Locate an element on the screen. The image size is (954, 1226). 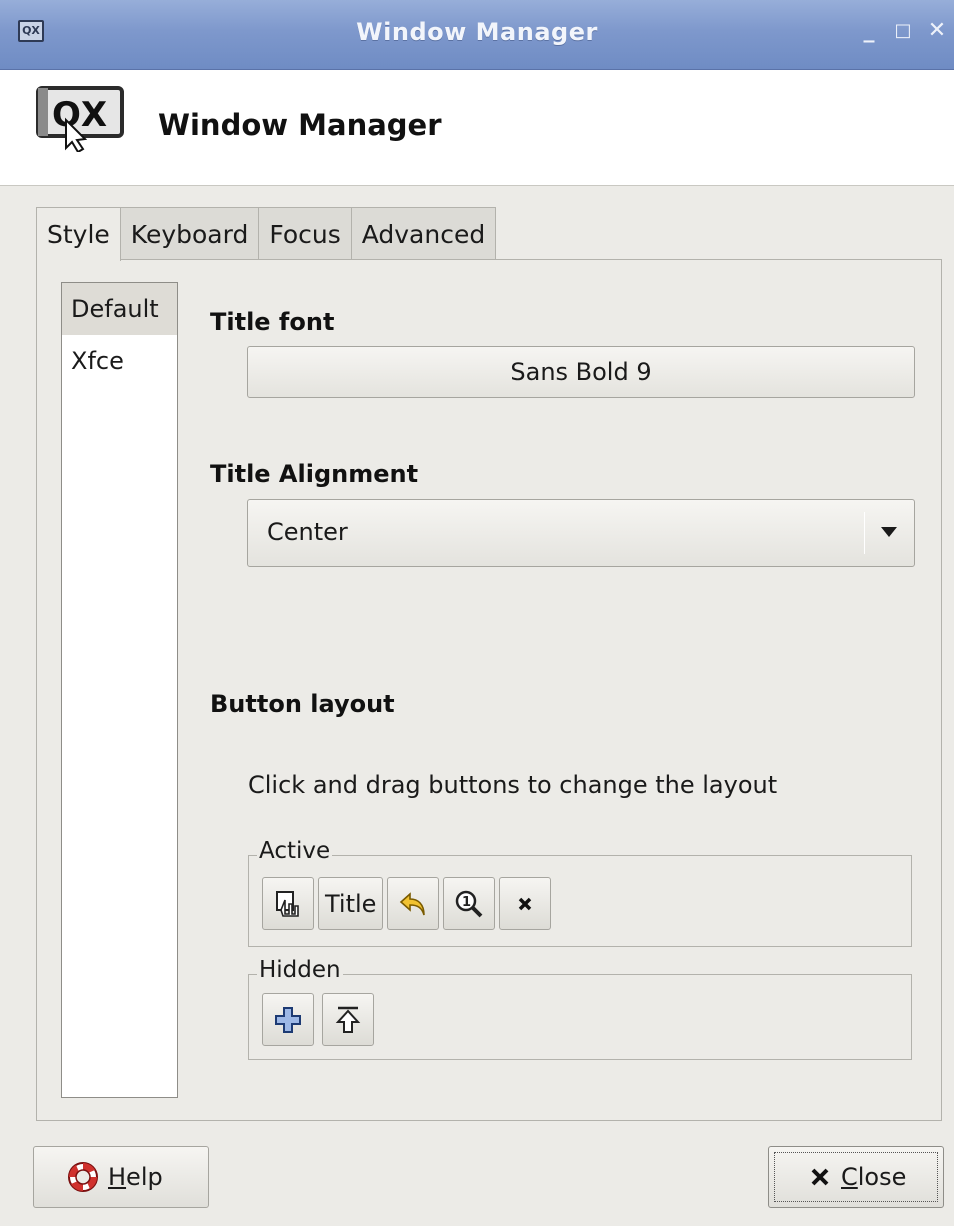
focus-ring is located at coordinates (856, 1177).